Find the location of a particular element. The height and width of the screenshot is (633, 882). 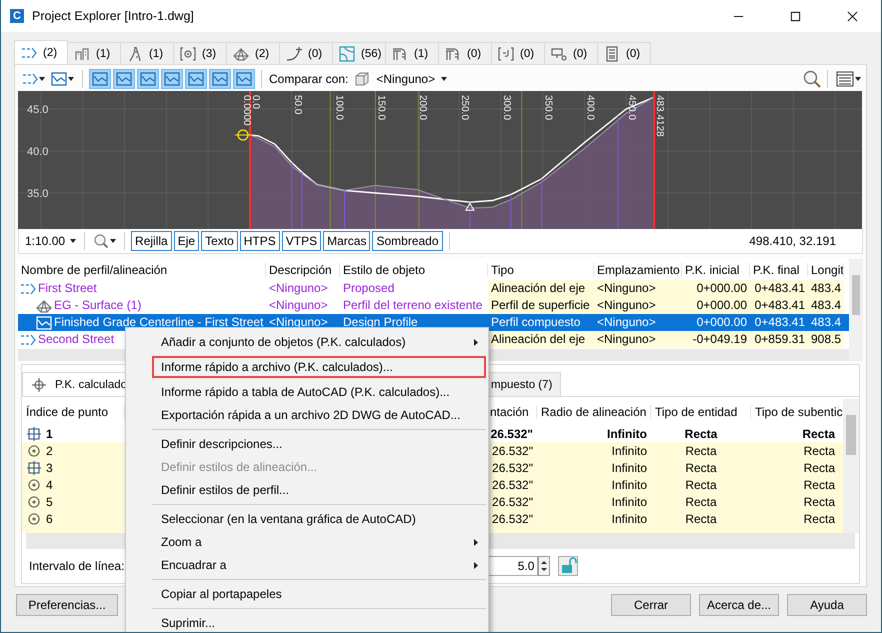

axis-label: 400.0 is located at coordinates (590, 107).